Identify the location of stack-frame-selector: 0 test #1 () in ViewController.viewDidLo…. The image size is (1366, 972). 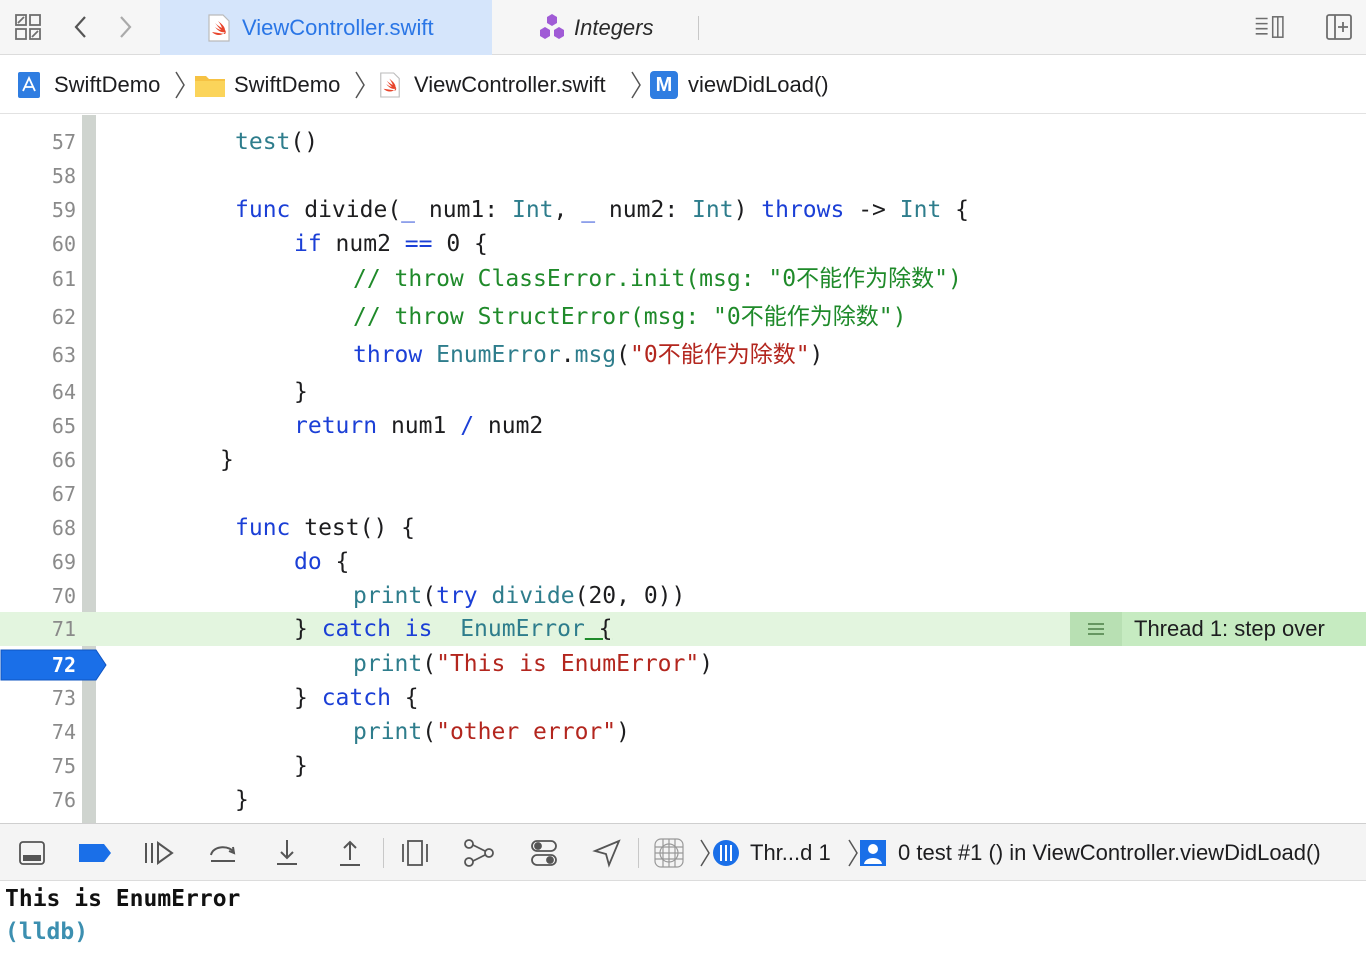
(1109, 853).